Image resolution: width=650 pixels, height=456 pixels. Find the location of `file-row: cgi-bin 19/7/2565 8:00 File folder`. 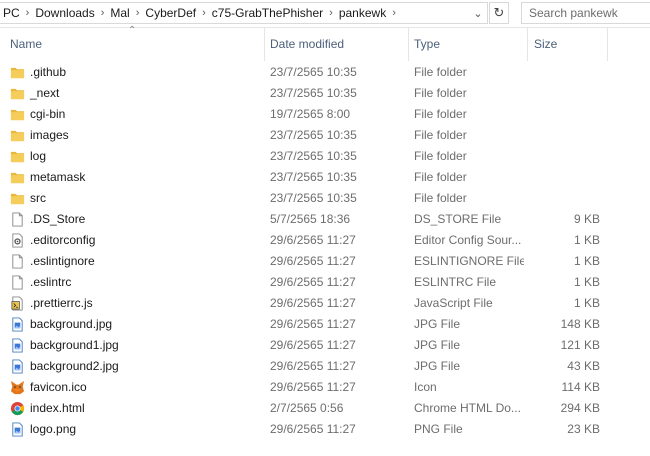

file-row: cgi-bin 19/7/2565 8:00 File folder is located at coordinates (325, 114).